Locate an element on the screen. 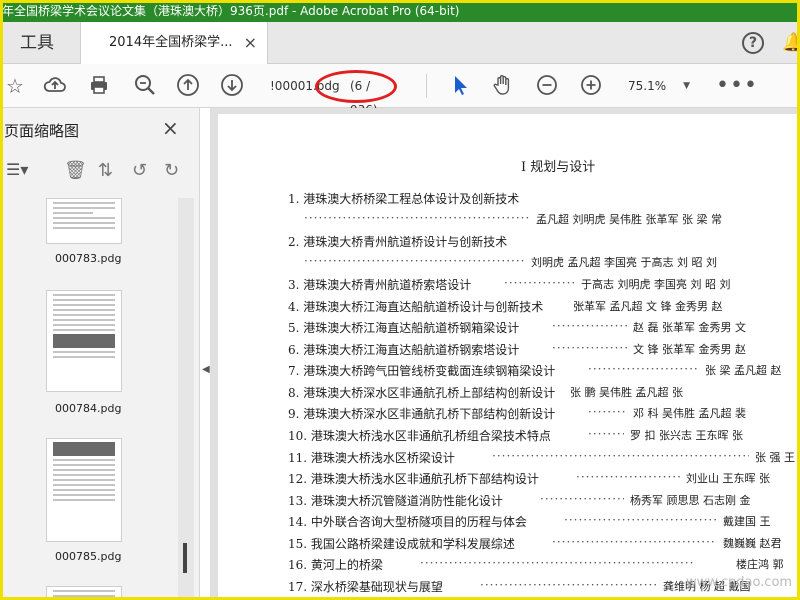 The width and height of the screenshot is (800, 600). toc-entry-title: 3. 港珠澳大桥青州航道桥索塔设计 is located at coordinates (380, 285).